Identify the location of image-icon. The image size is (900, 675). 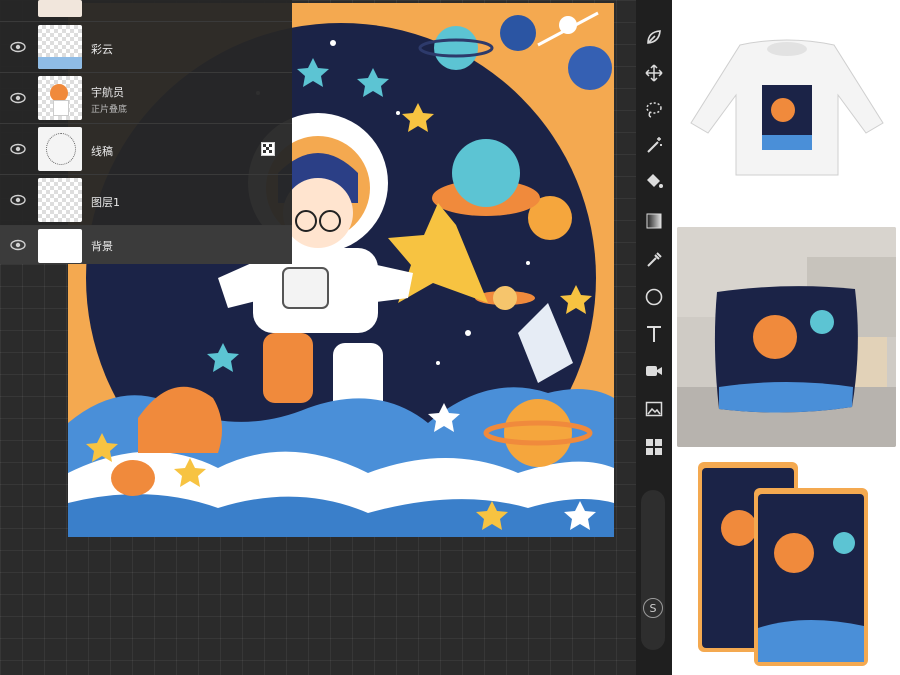
(654, 409).